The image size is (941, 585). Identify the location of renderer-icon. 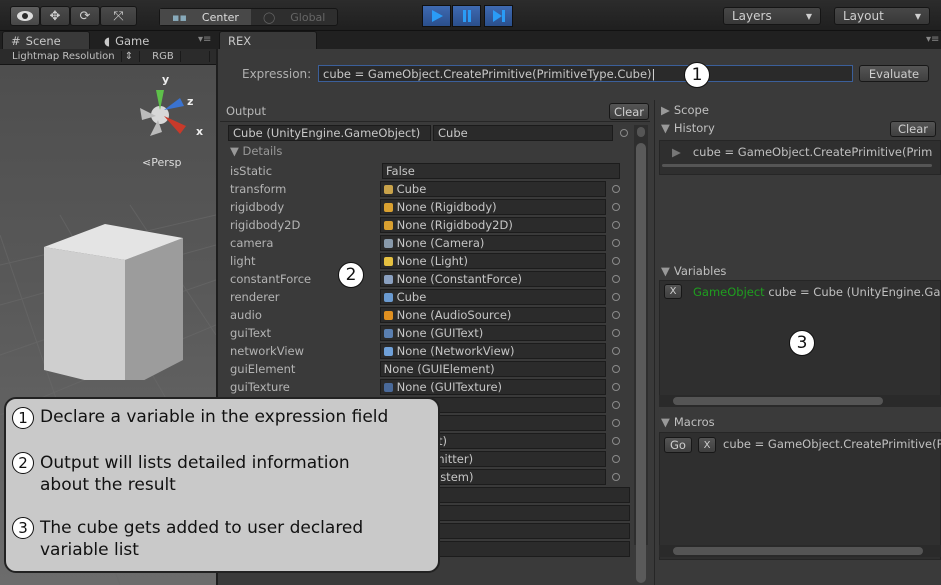
(388, 297).